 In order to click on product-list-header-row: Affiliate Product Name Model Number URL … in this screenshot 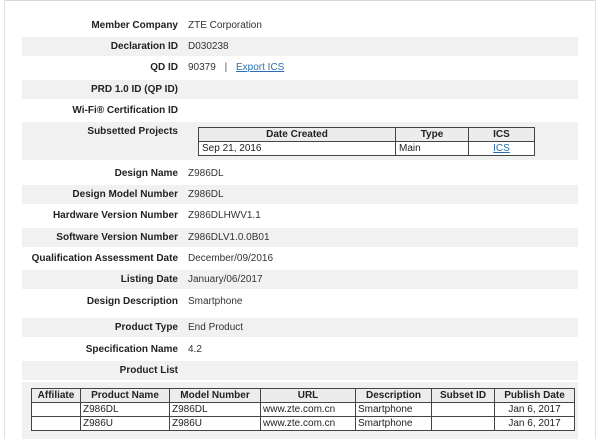, I will do `click(303, 395)`.